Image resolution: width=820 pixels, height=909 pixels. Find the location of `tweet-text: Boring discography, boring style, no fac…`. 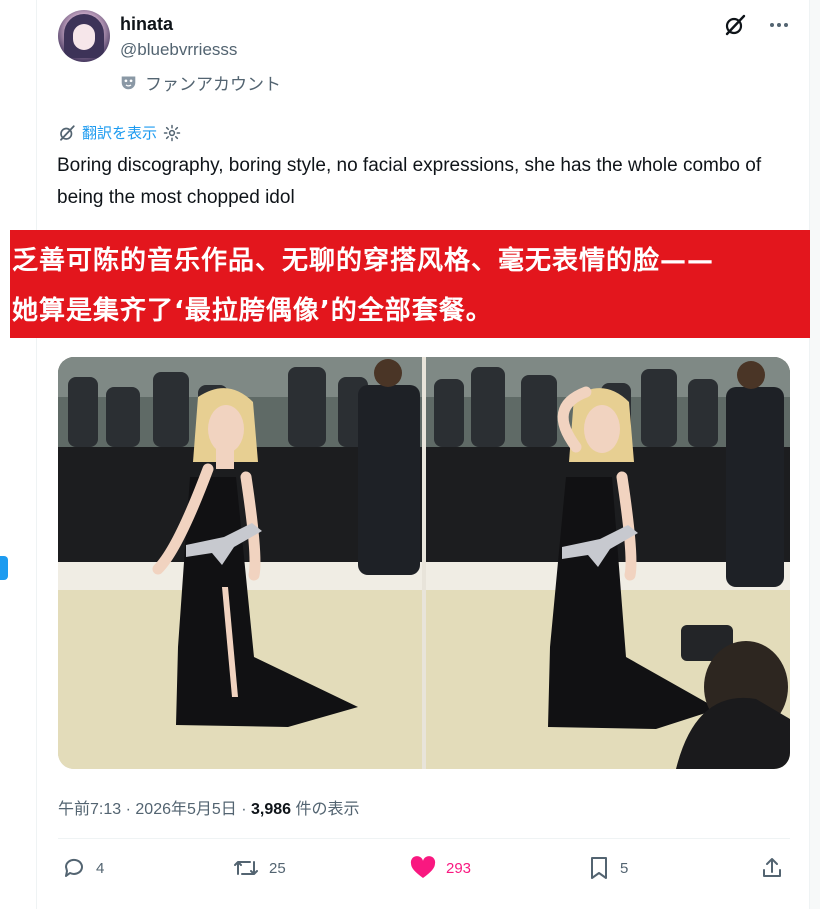

tweet-text: Boring discography, boring style, no fac… is located at coordinates (409, 181).